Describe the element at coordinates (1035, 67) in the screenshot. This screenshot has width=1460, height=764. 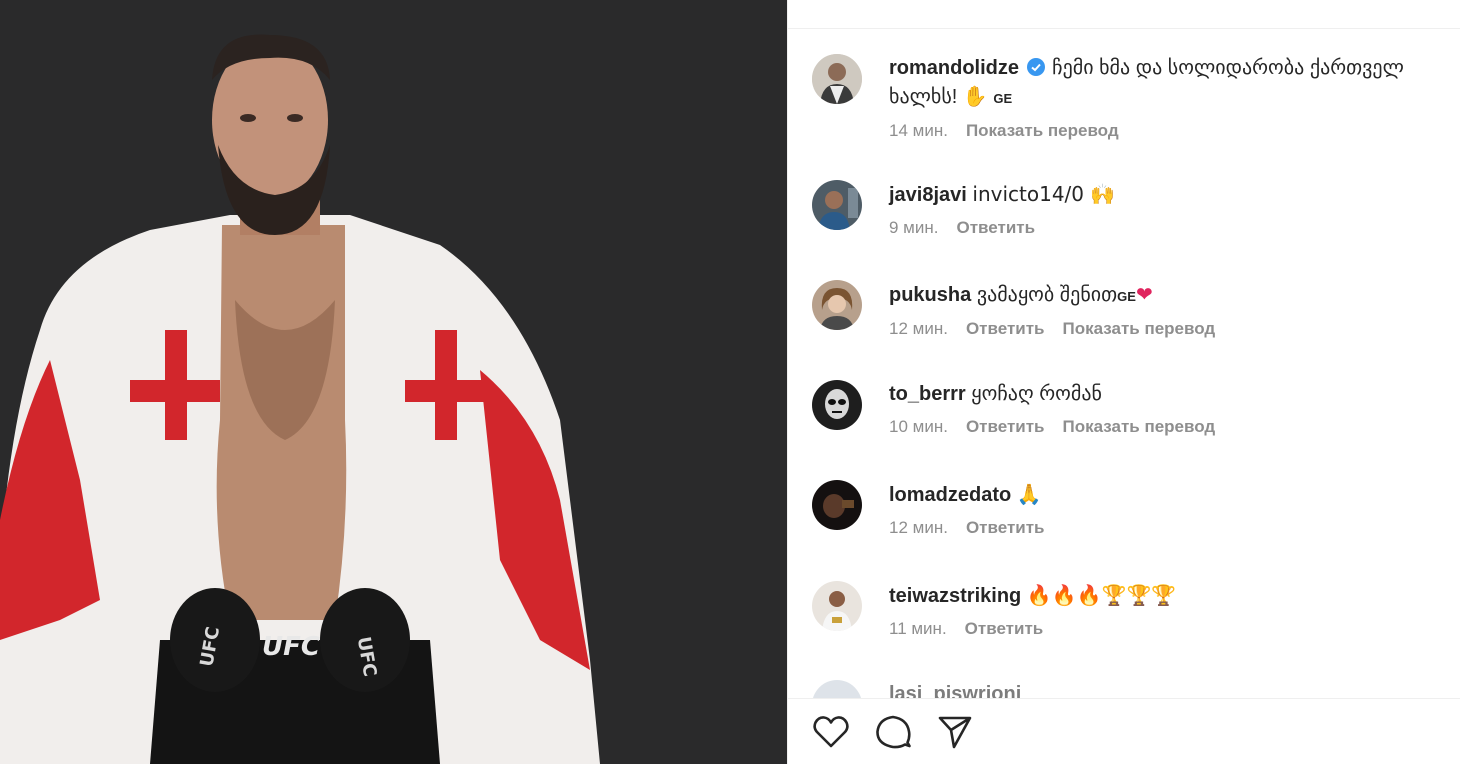
I see `verified-badge-icon` at that location.